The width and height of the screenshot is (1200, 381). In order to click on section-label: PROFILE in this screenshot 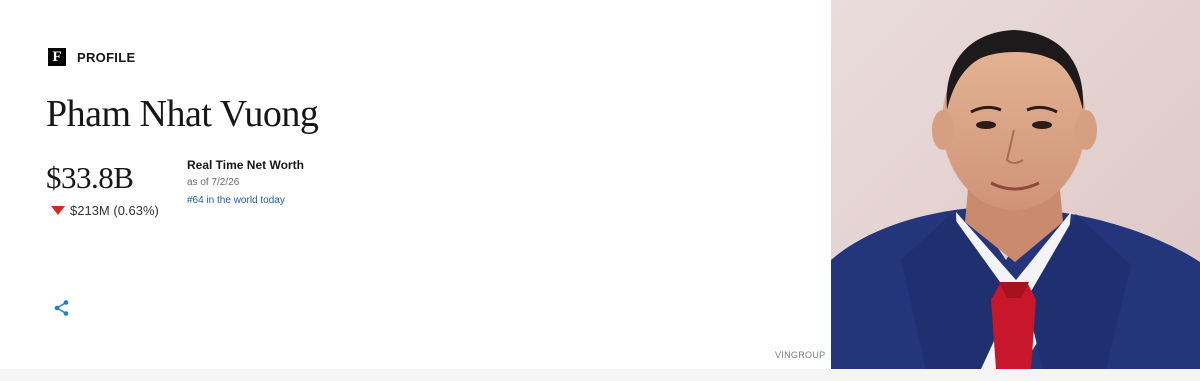, I will do `click(106, 57)`.